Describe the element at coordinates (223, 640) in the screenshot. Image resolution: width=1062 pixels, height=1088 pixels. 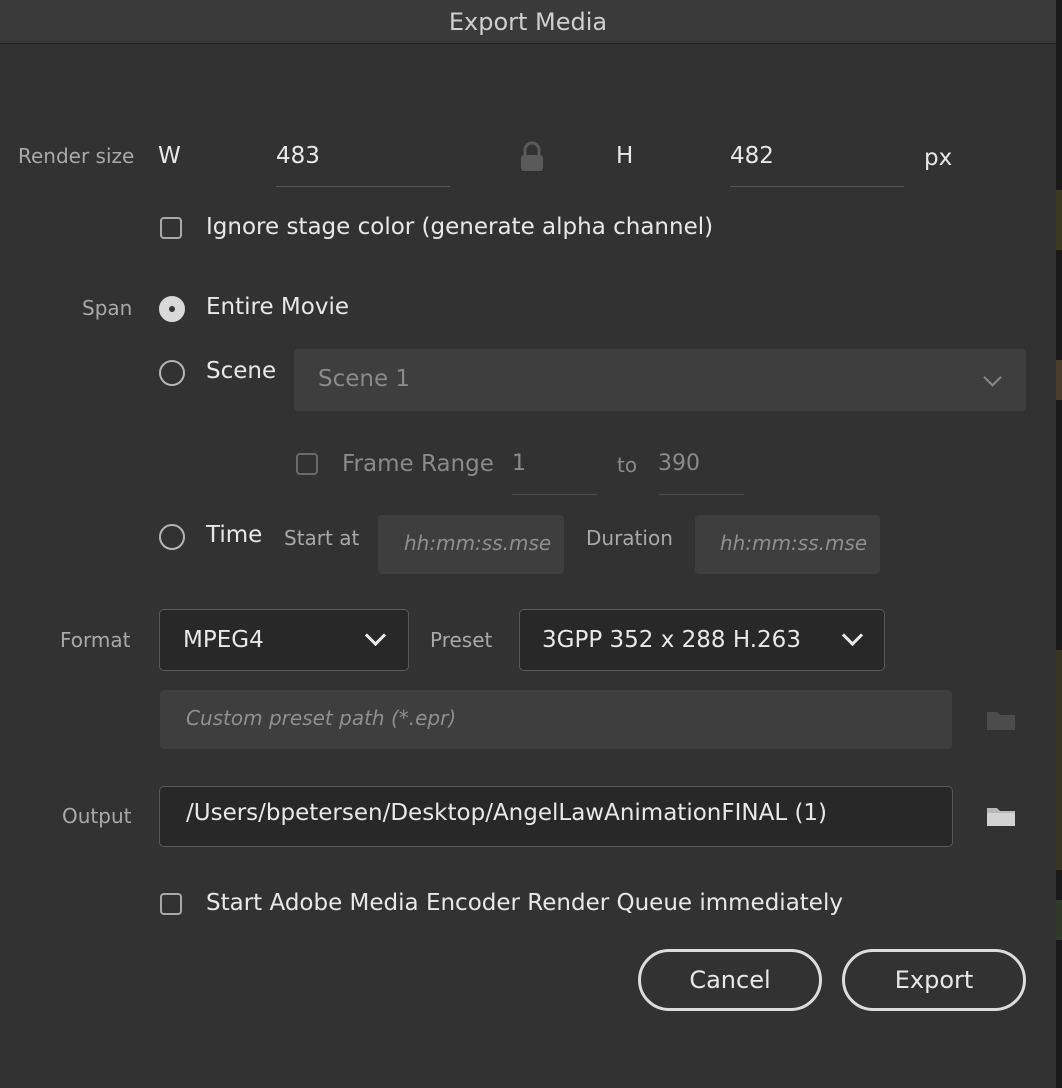
I see `format-value: MPEG4` at that location.